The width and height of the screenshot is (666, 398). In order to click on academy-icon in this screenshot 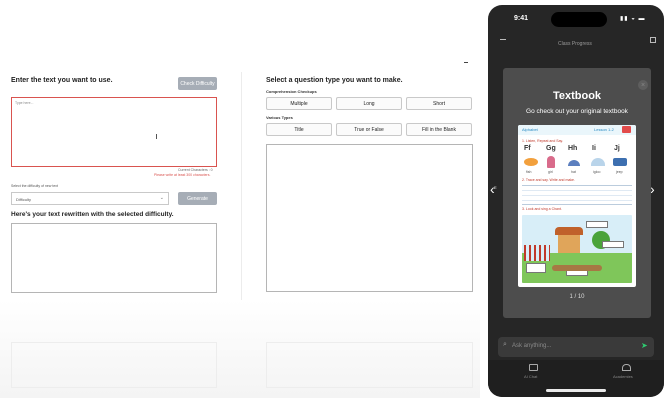, I will do `click(626, 367)`.